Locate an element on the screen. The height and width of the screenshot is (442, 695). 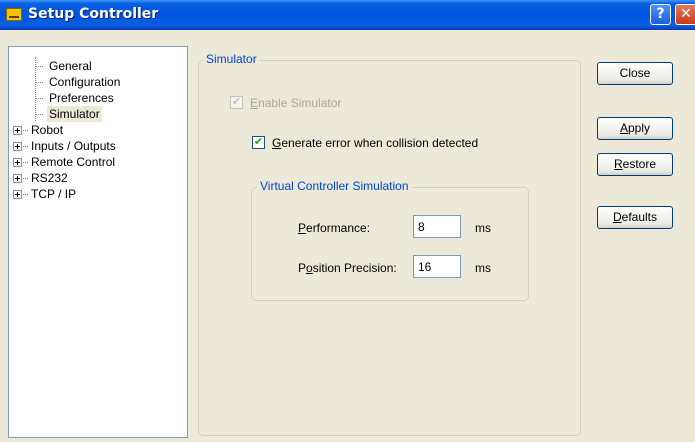
defaults-button: Defaults is located at coordinates (635, 217).